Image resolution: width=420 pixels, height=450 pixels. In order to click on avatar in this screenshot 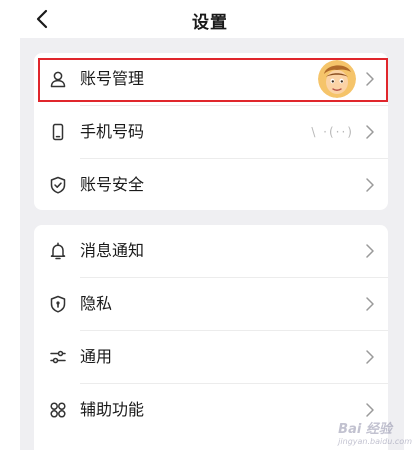, I will do `click(337, 79)`.